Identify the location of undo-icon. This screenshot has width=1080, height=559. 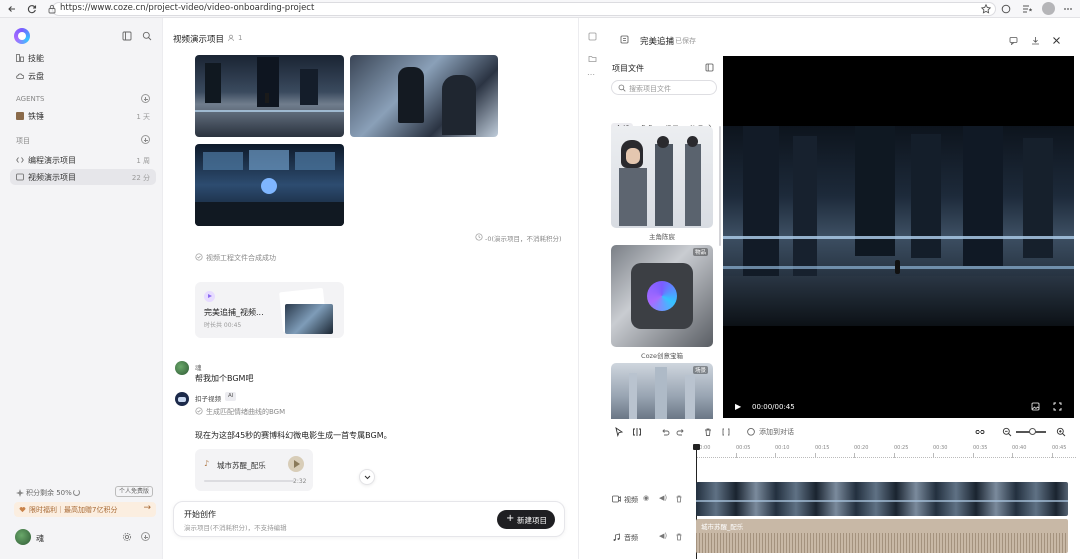
(665, 432).